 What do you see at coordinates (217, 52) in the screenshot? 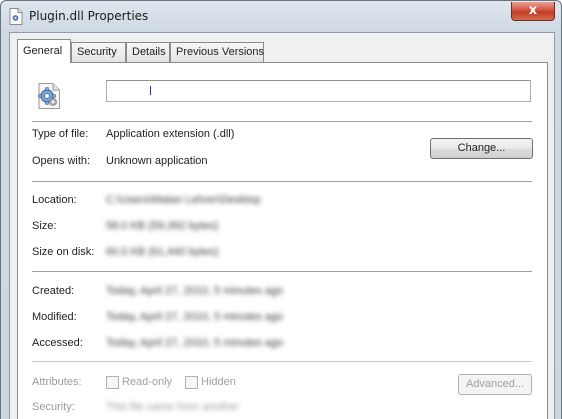
I see `tab-previous-versions: Previous Versions` at bounding box center [217, 52].